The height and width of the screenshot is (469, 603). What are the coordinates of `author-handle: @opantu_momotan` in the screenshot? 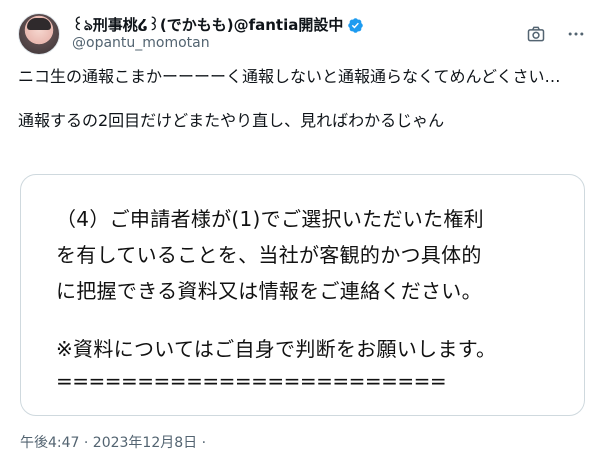 It's located at (218, 44).